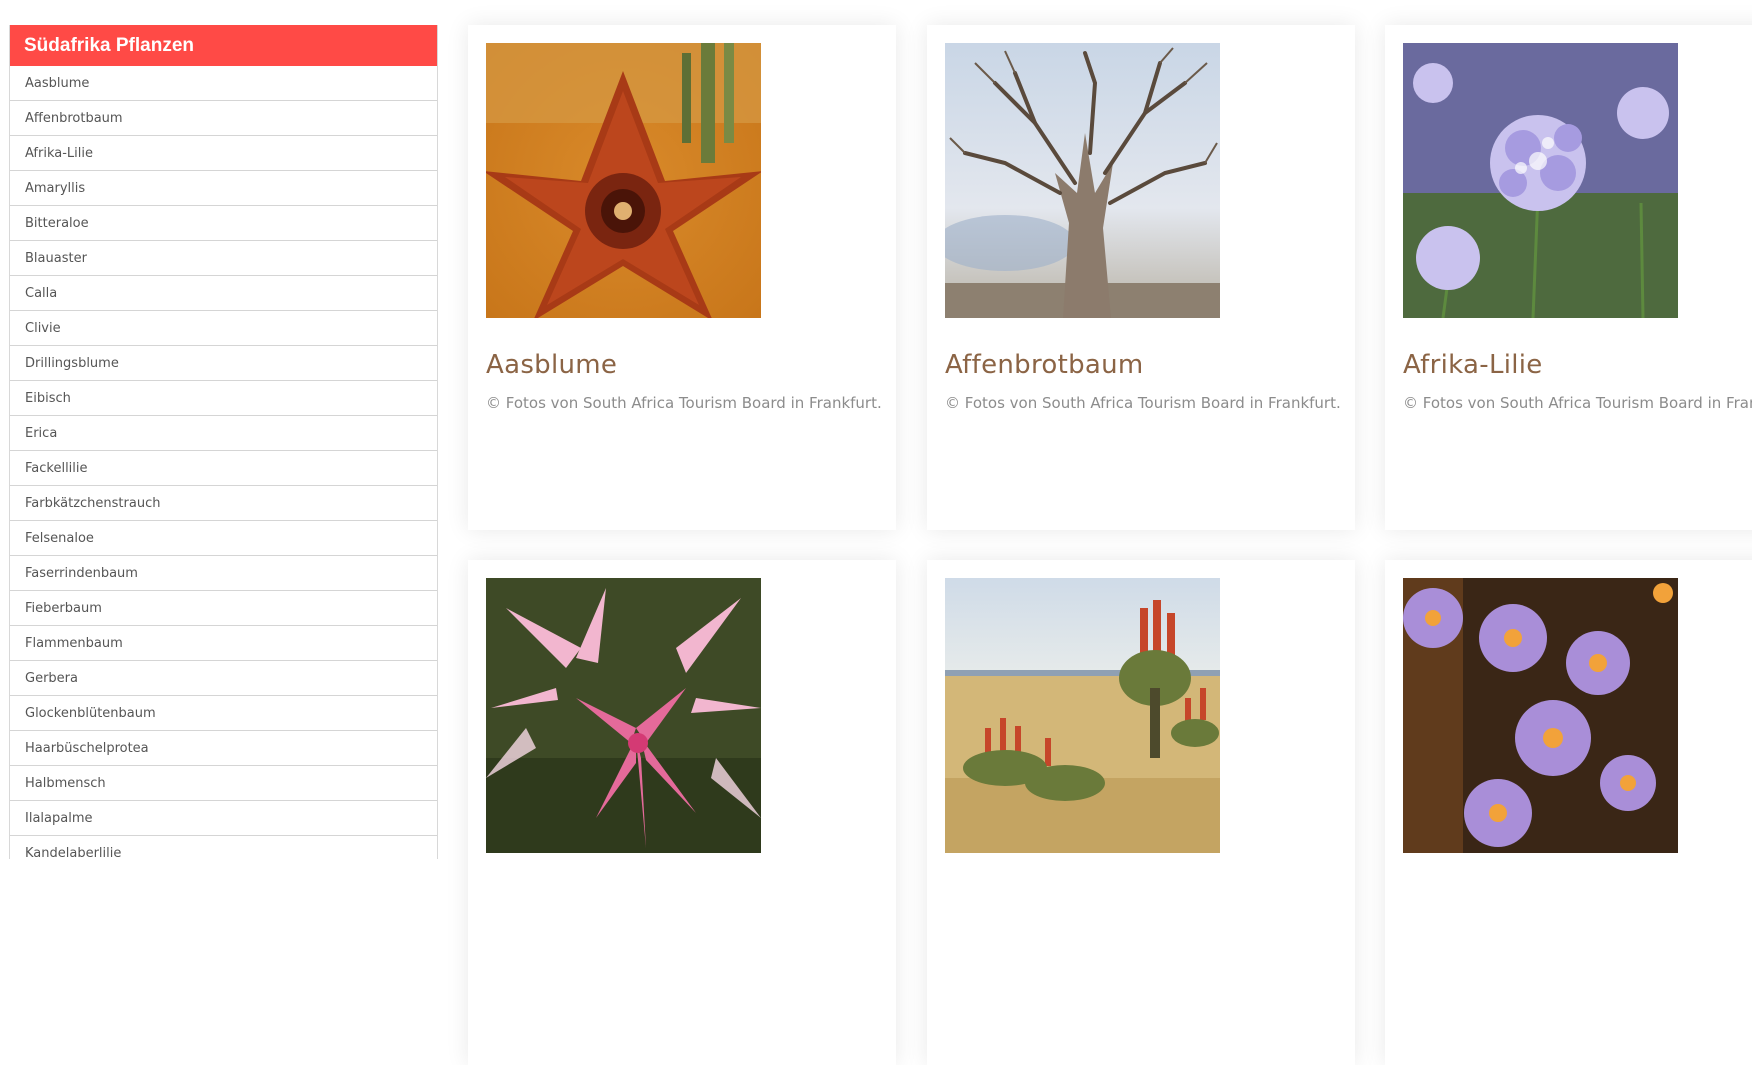 The width and height of the screenshot is (1752, 1065). What do you see at coordinates (223, 573) in the screenshot?
I see `sidebar-item-faserrindenbaum: Faserrindenbaum` at bounding box center [223, 573].